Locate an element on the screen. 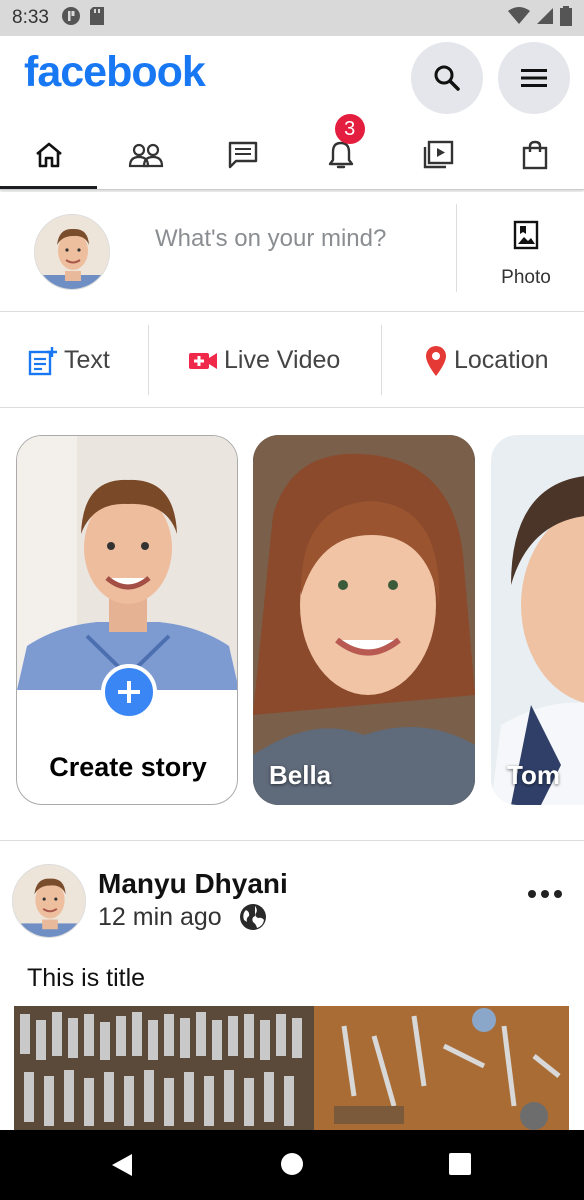 This screenshot has height=1200, width=584. post-options-button is located at coordinates (545, 894).